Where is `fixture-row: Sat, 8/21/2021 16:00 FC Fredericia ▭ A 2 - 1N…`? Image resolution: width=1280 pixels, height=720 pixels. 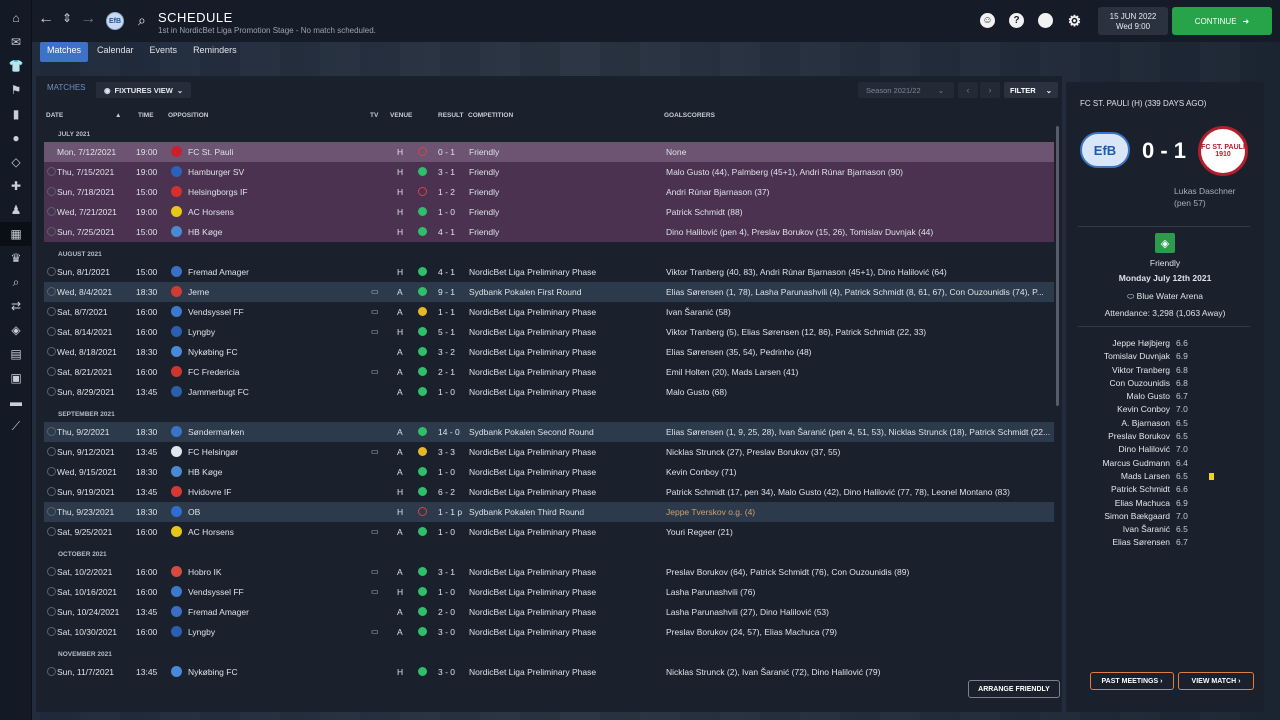 fixture-row: Sat, 8/21/2021 16:00 FC Fredericia ▭ A 2 - 1N… is located at coordinates (549, 372).